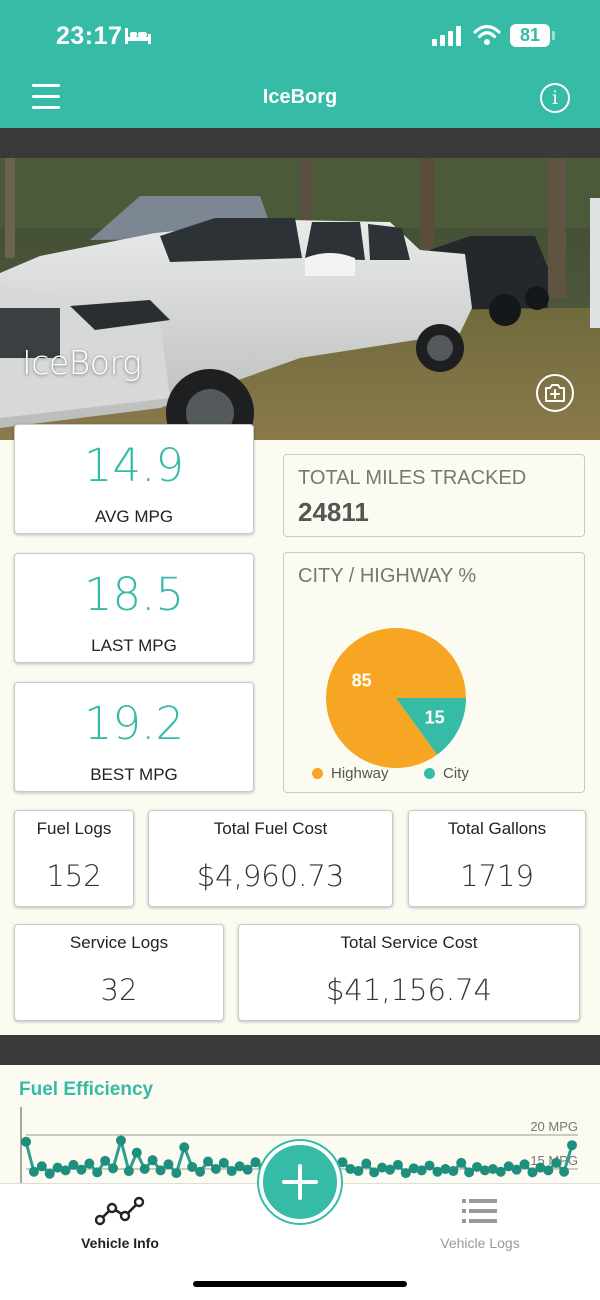 Image resolution: width=600 pixels, height=1300 pixels. I want to click on total-service-cost-card: Total Service Cost $41,156.74, so click(409, 972).